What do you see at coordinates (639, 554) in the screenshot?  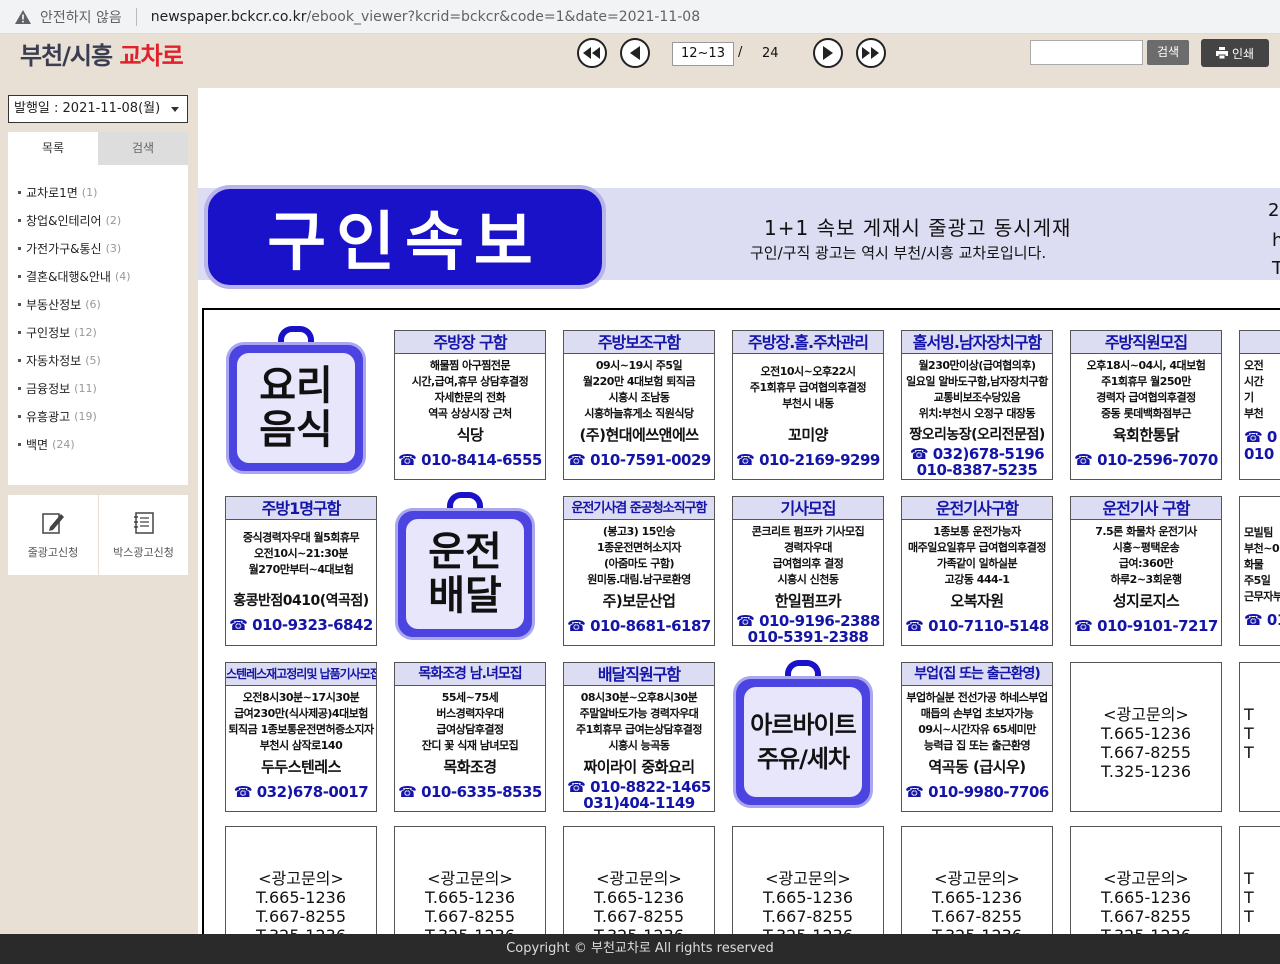 I see `ad-body: (봉고3) 15인승 1종운전면허소지자 (아줌마도 구함) 원미동.대림.남구로환영` at bounding box center [639, 554].